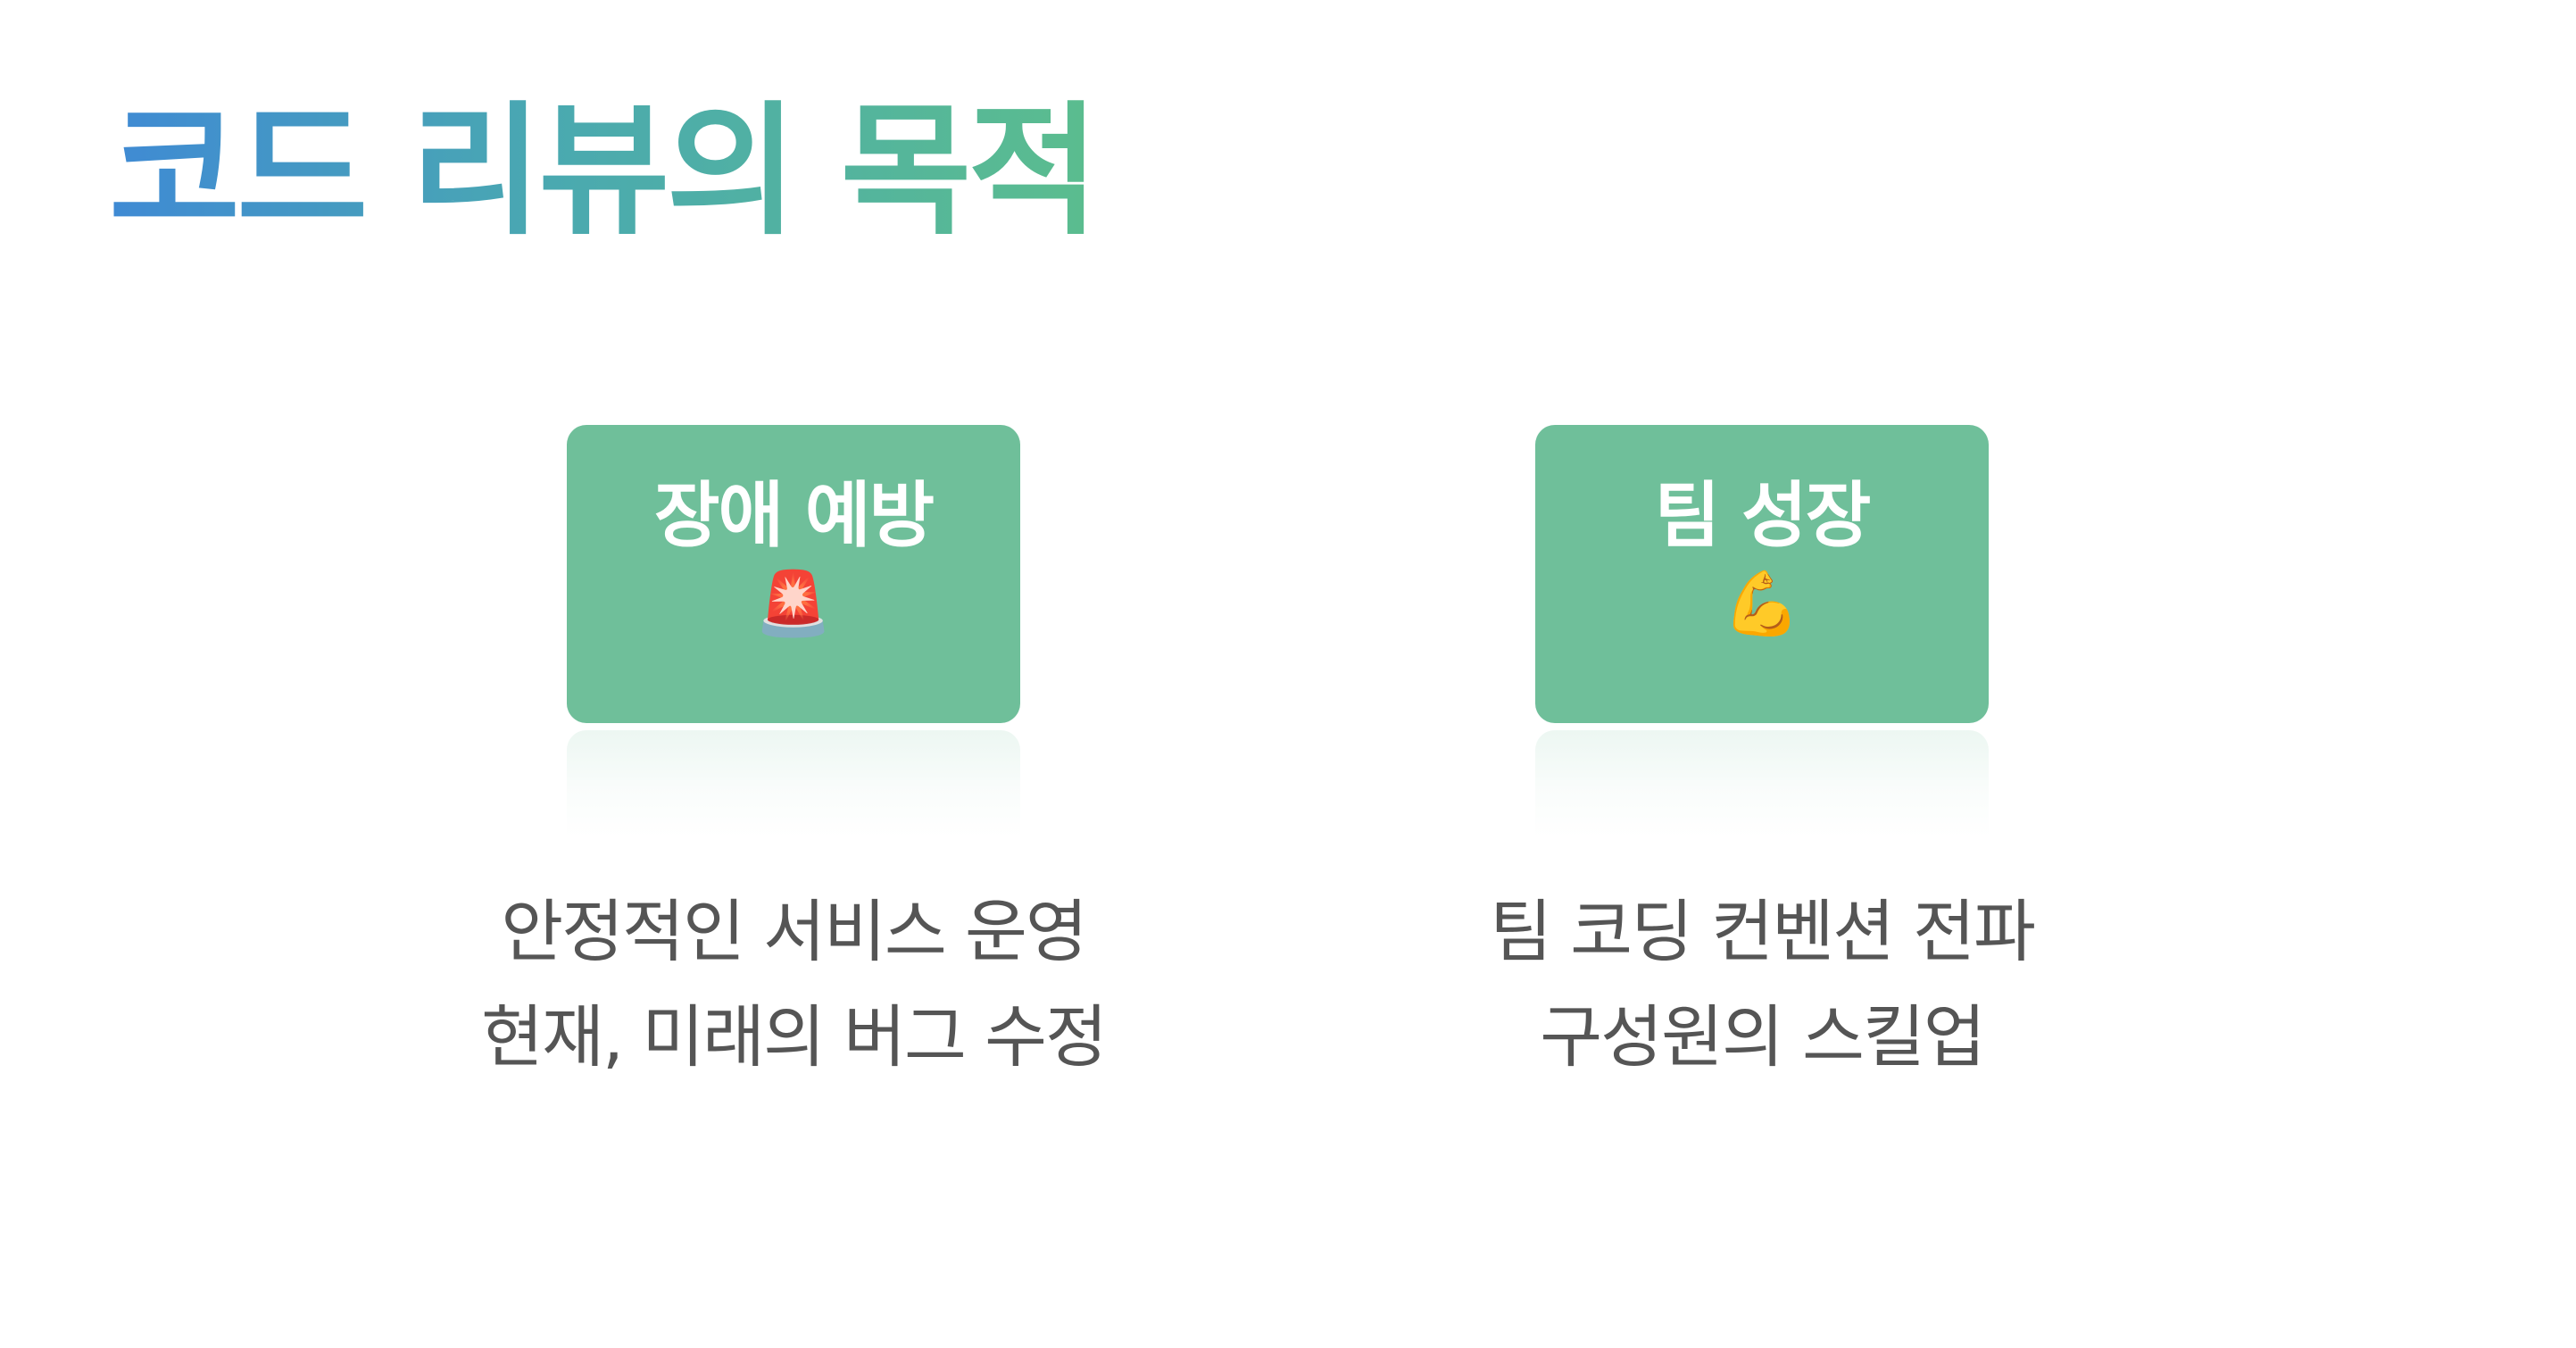 Image resolution: width=2576 pixels, height=1348 pixels. What do you see at coordinates (795, 931) in the screenshot?
I see `description-line: 안정적인 서비스 운영` at bounding box center [795, 931].